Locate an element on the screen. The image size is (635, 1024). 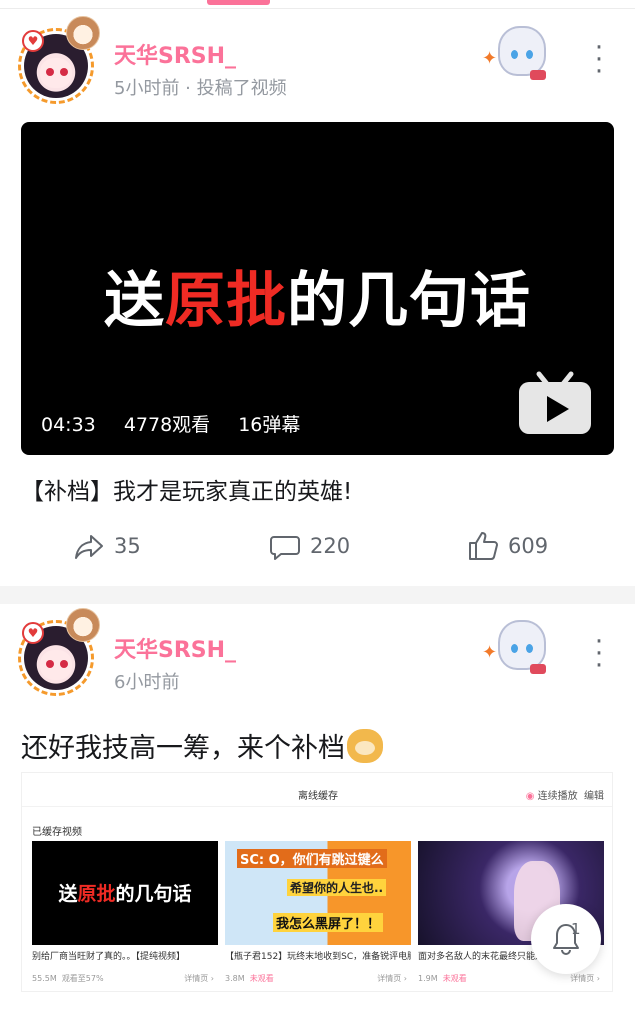
video-views: 4778观看 is located at coordinates (167, 425).